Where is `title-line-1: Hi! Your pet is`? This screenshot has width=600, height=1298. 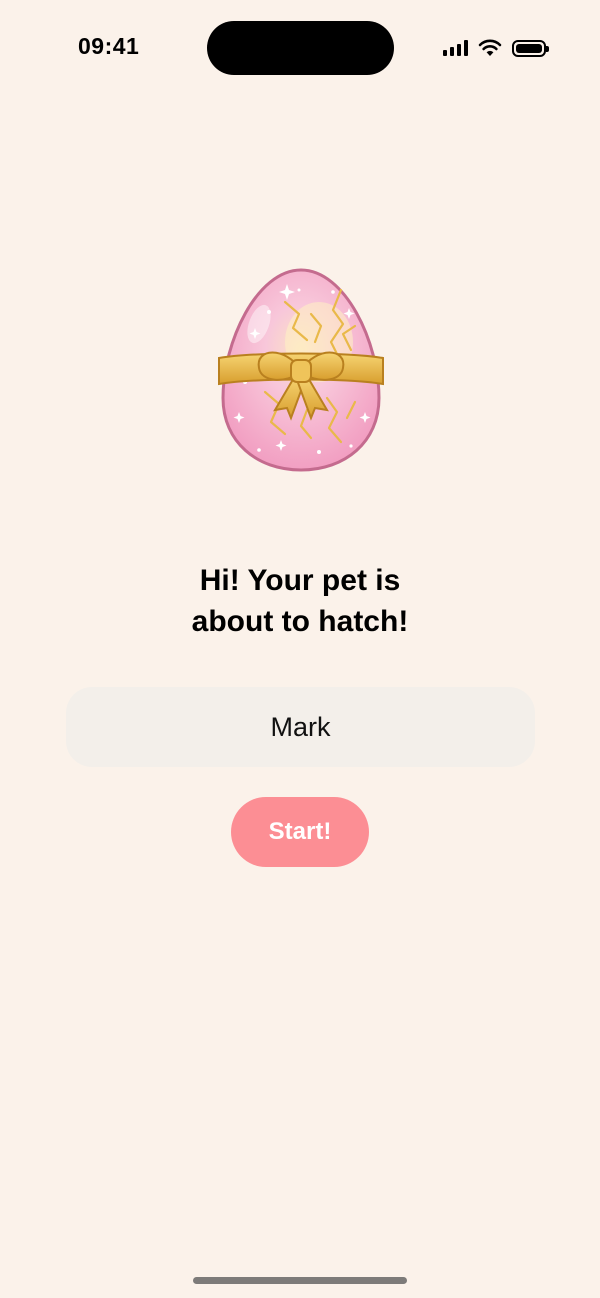 title-line-1: Hi! Your pet is is located at coordinates (300, 580).